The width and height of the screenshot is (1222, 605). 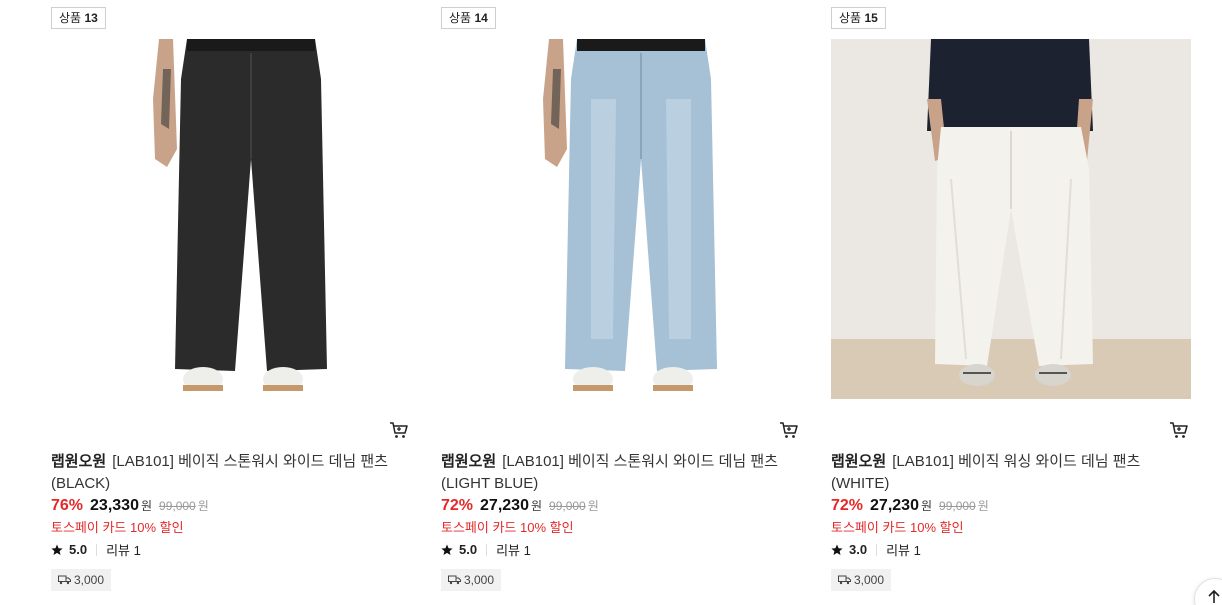 What do you see at coordinates (1214, 596) in the screenshot?
I see `arrow-up-icon` at bounding box center [1214, 596].